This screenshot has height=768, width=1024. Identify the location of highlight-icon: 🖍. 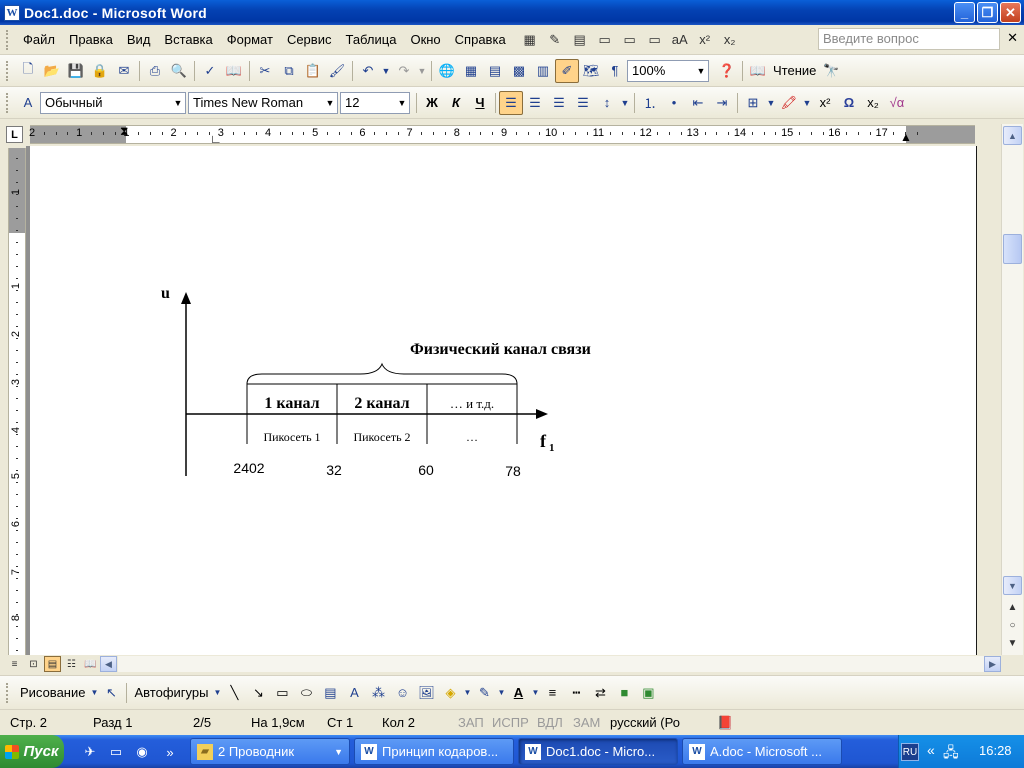
(789, 103).